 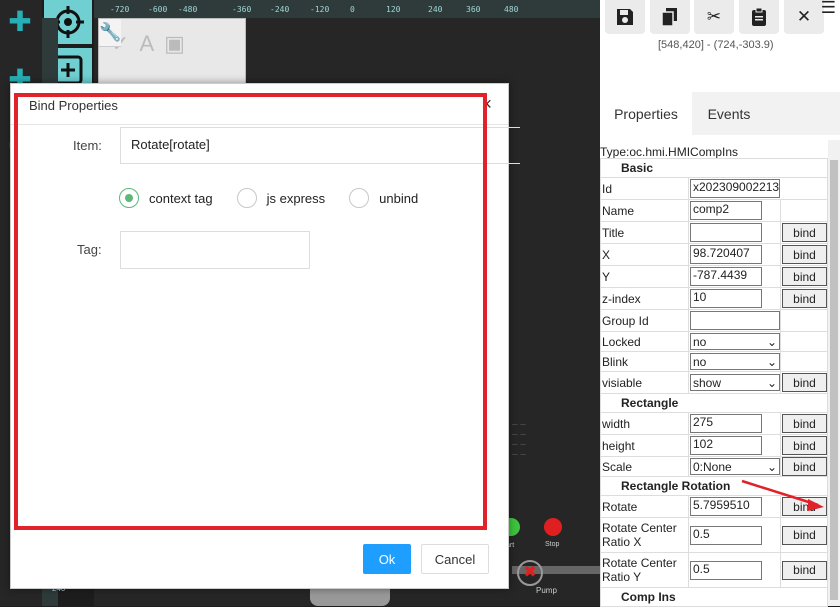 I want to click on bind-width-button: bind, so click(x=804, y=423).